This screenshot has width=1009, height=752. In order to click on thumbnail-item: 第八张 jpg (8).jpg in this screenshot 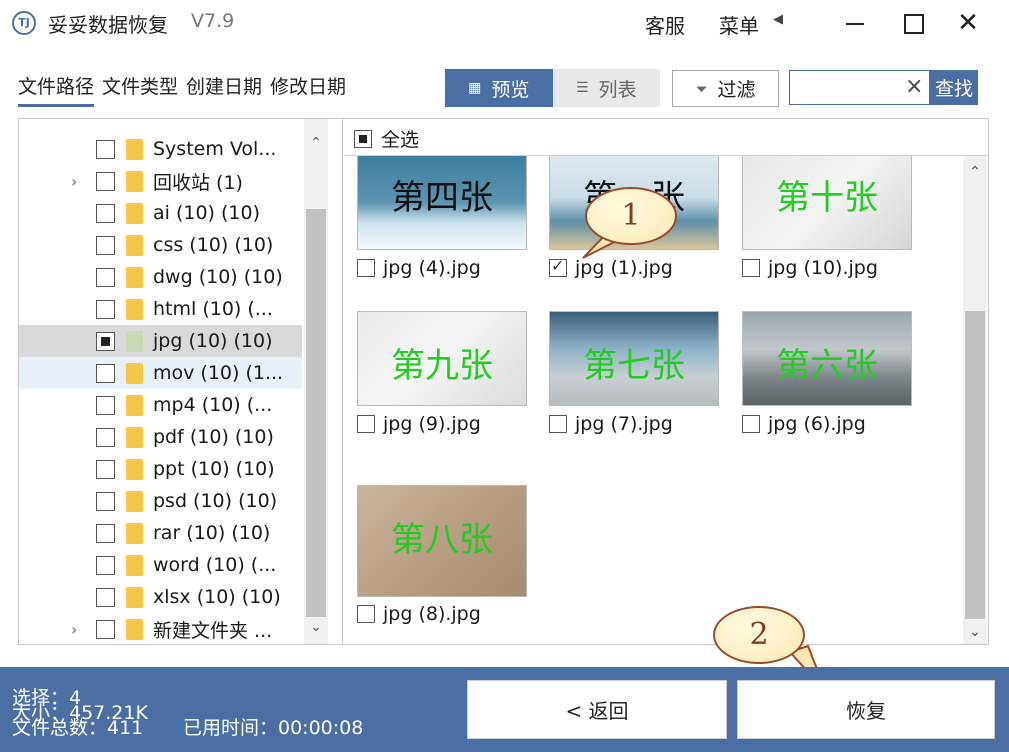, I will do `click(442, 555)`.